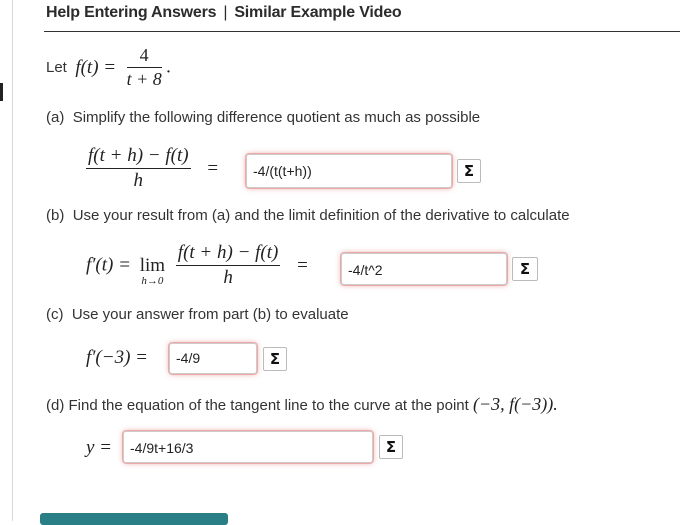 The image size is (680, 525). Describe the element at coordinates (213, 168) in the screenshot. I see `equals-a: =` at that location.